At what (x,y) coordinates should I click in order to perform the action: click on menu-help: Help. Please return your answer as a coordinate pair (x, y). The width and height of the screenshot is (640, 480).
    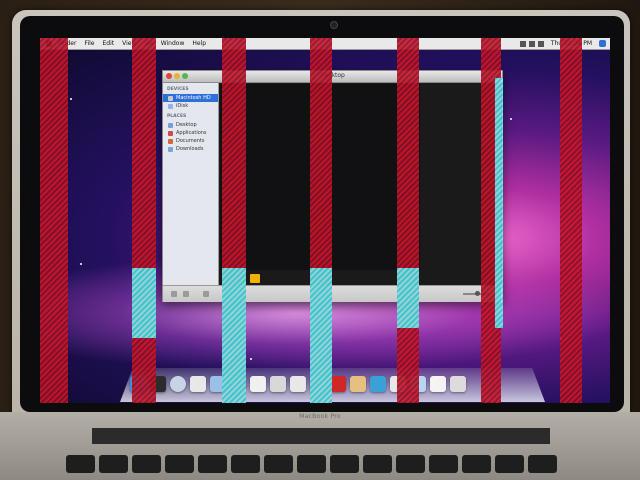
    Looking at the image, I should click on (199, 43).